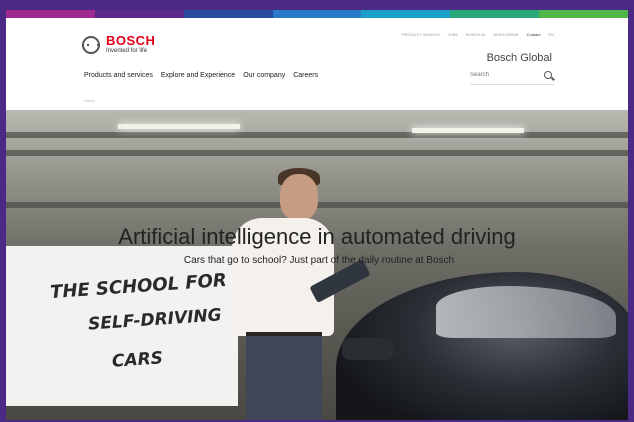 This screenshot has width=634, height=422. Describe the element at coordinates (284, 378) in the screenshot. I see `person-jeans` at that location.